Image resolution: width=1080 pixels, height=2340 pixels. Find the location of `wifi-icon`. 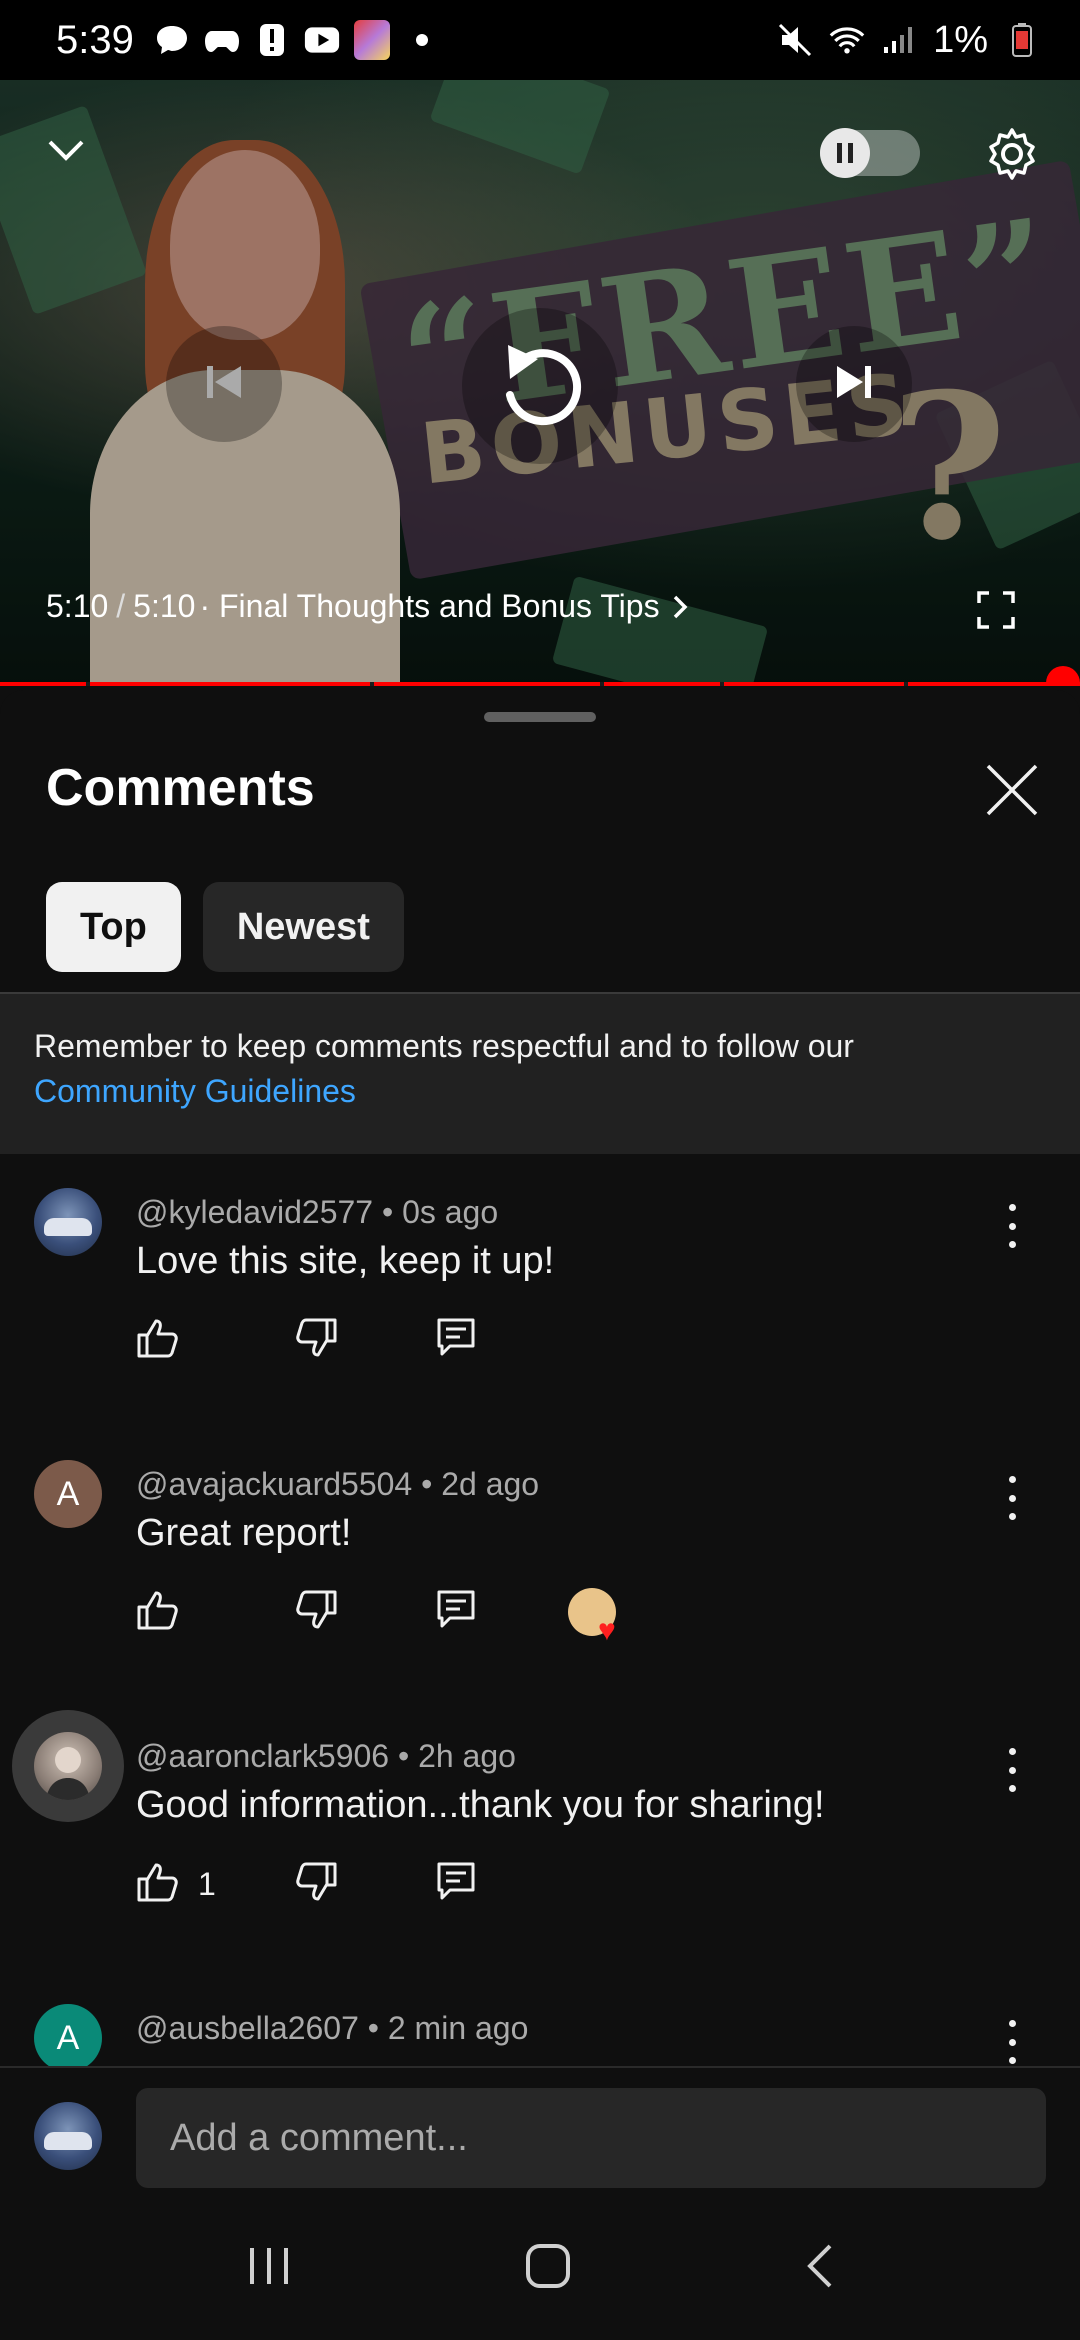

wifi-icon is located at coordinates (847, 40).